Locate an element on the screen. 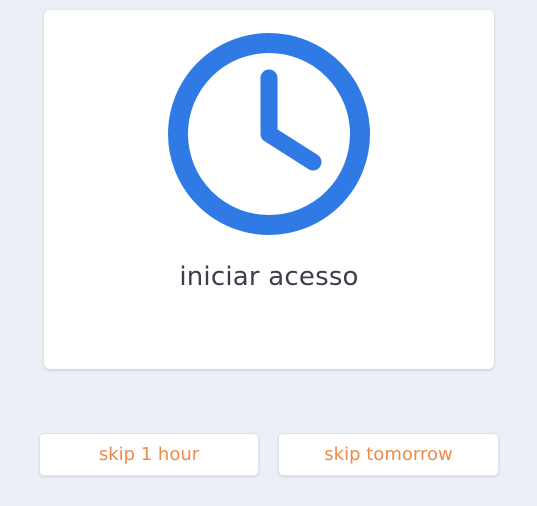 This screenshot has width=537, height=506. skip-1-hour-button: skip 1 hour is located at coordinates (149, 454).